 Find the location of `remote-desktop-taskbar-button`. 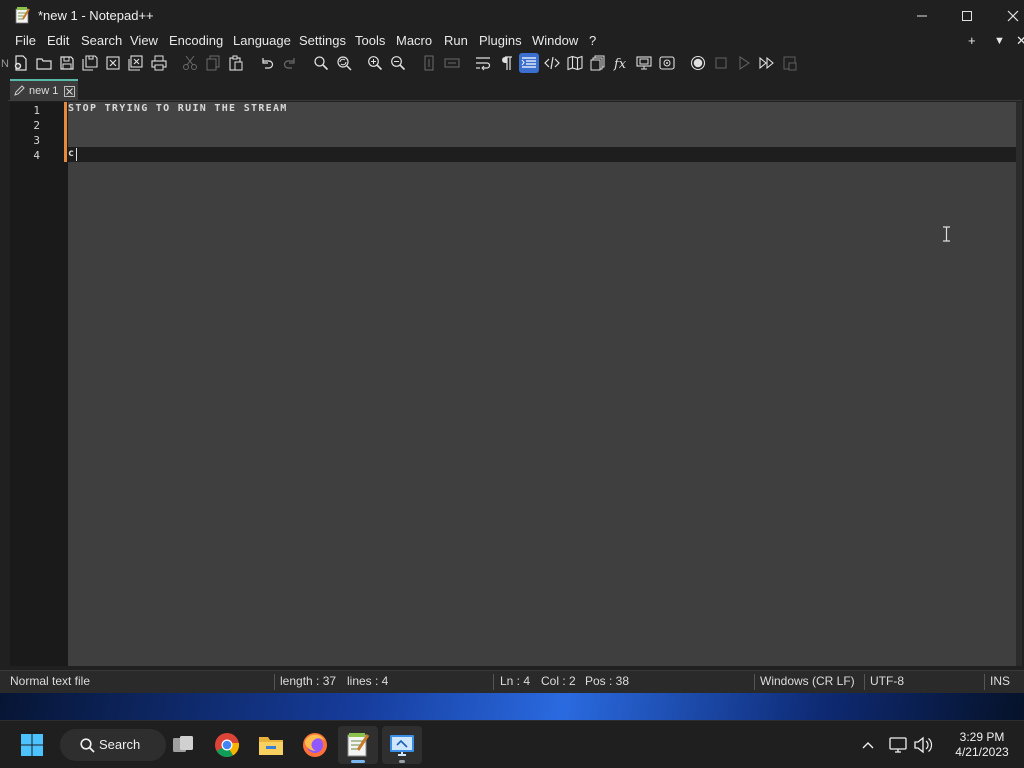

remote-desktop-taskbar-button is located at coordinates (402, 745).